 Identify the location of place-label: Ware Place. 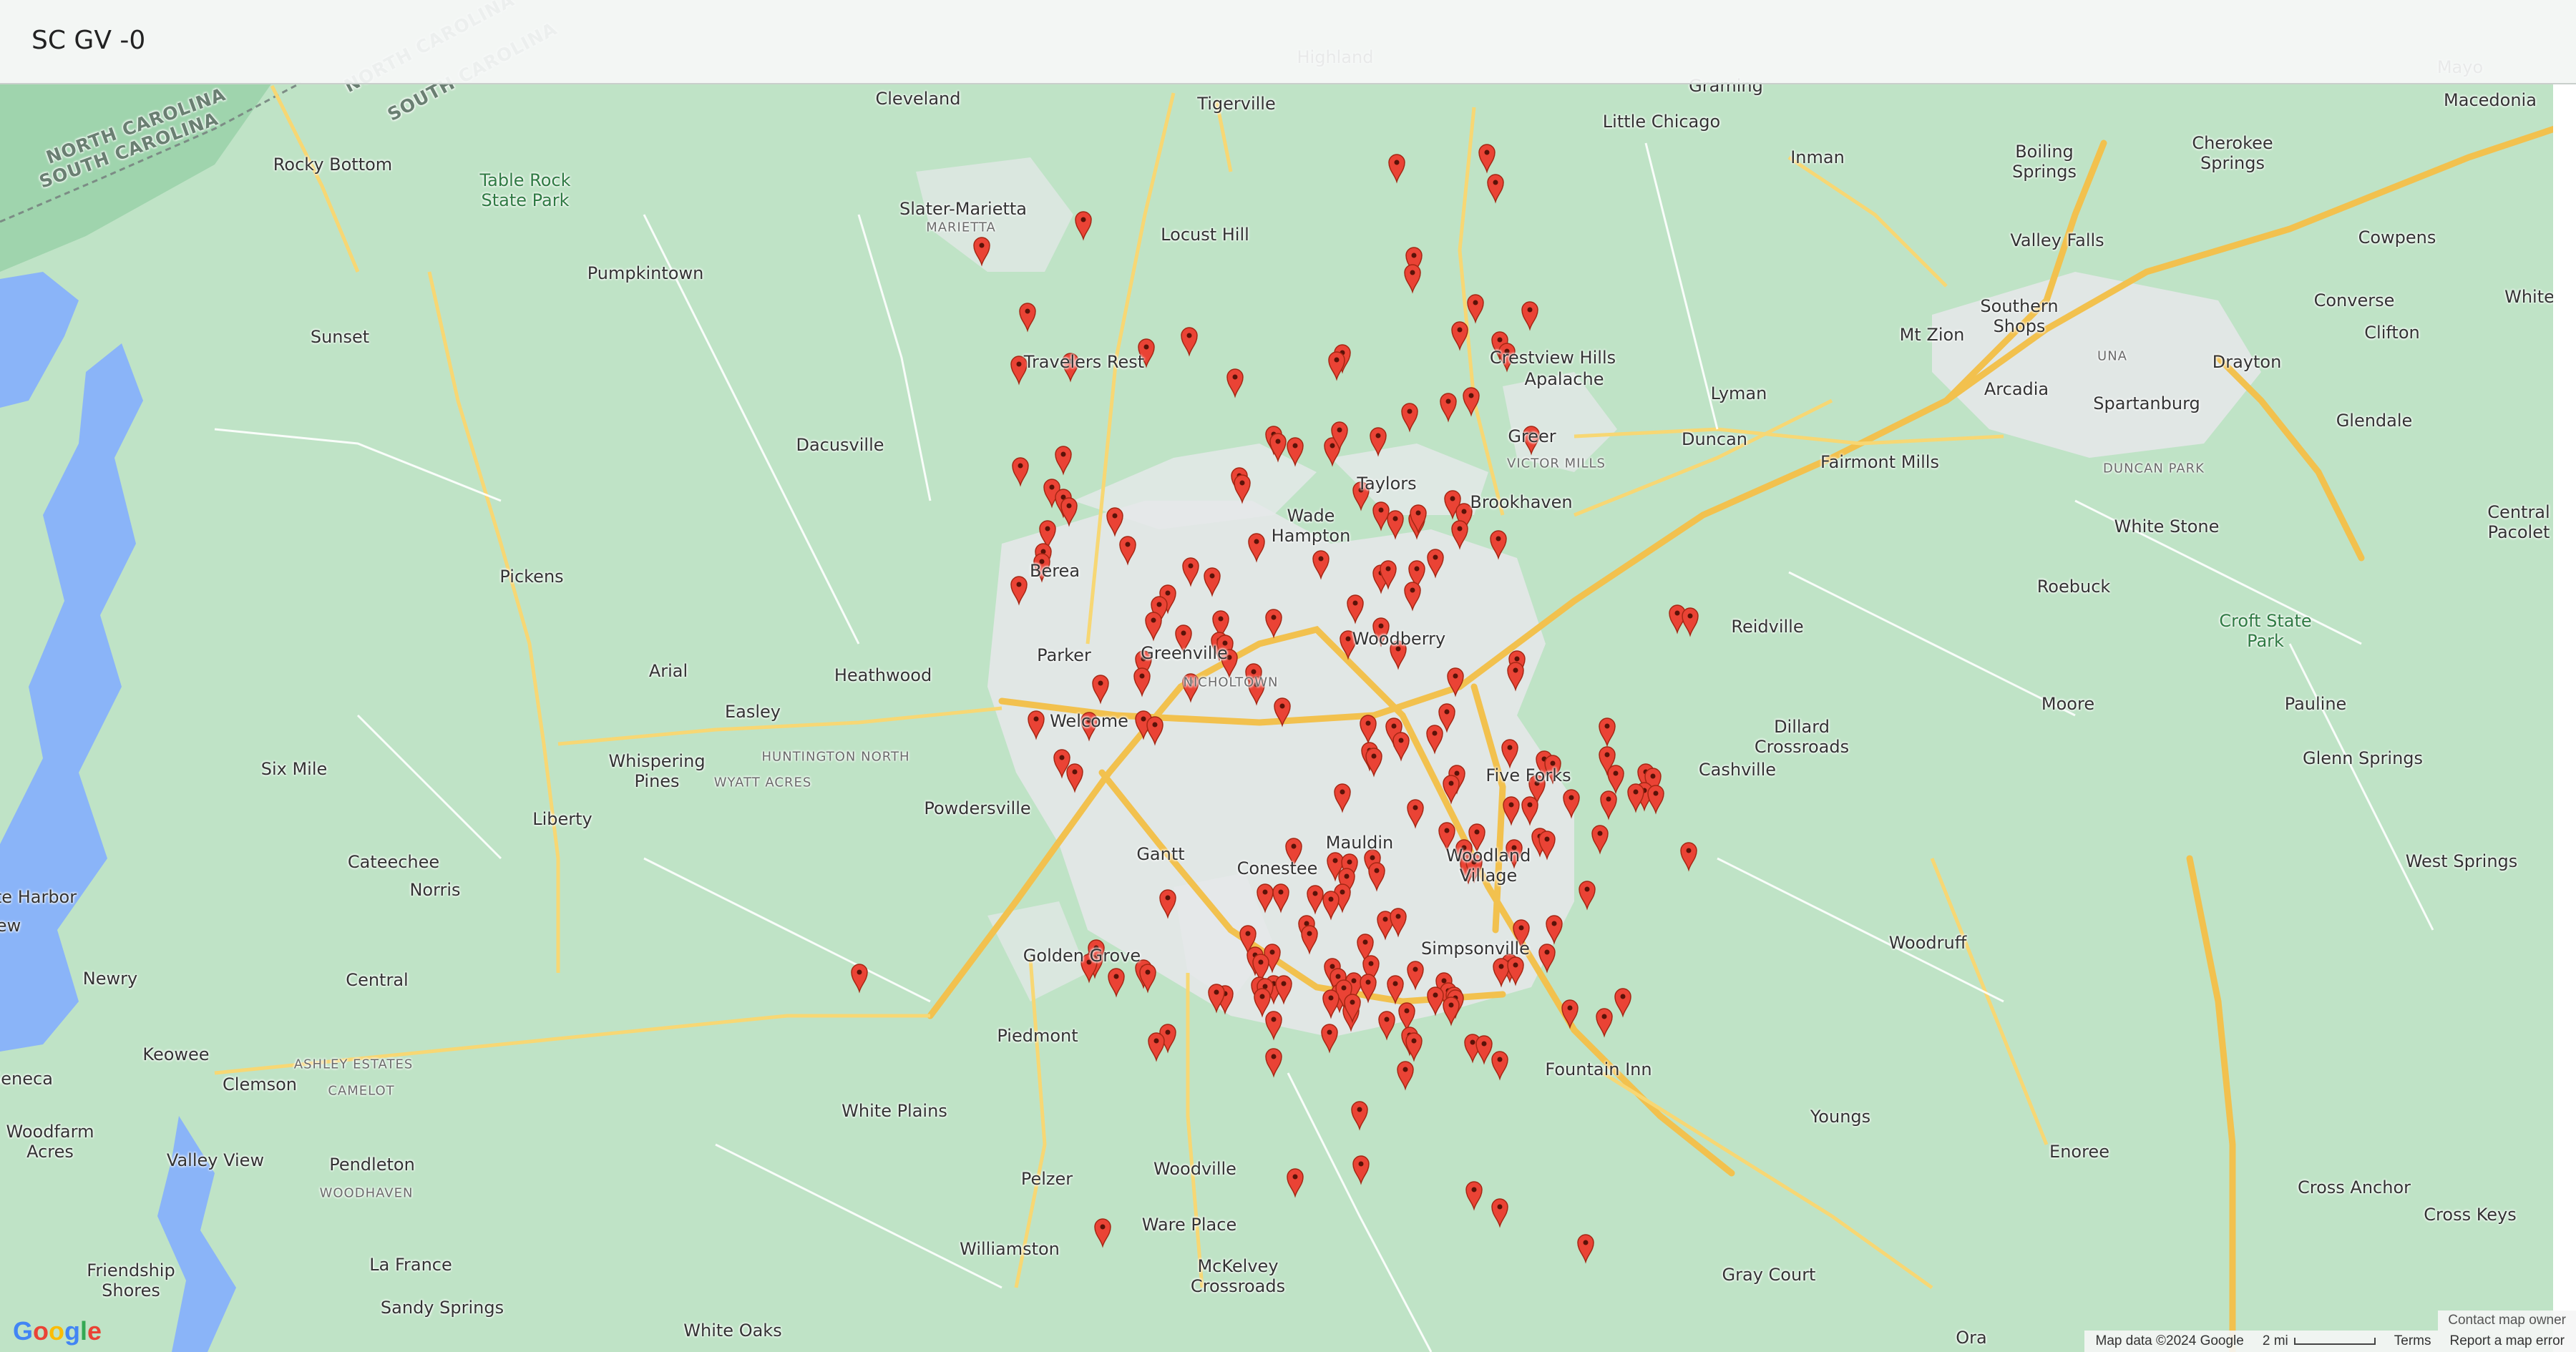
(1189, 1225).